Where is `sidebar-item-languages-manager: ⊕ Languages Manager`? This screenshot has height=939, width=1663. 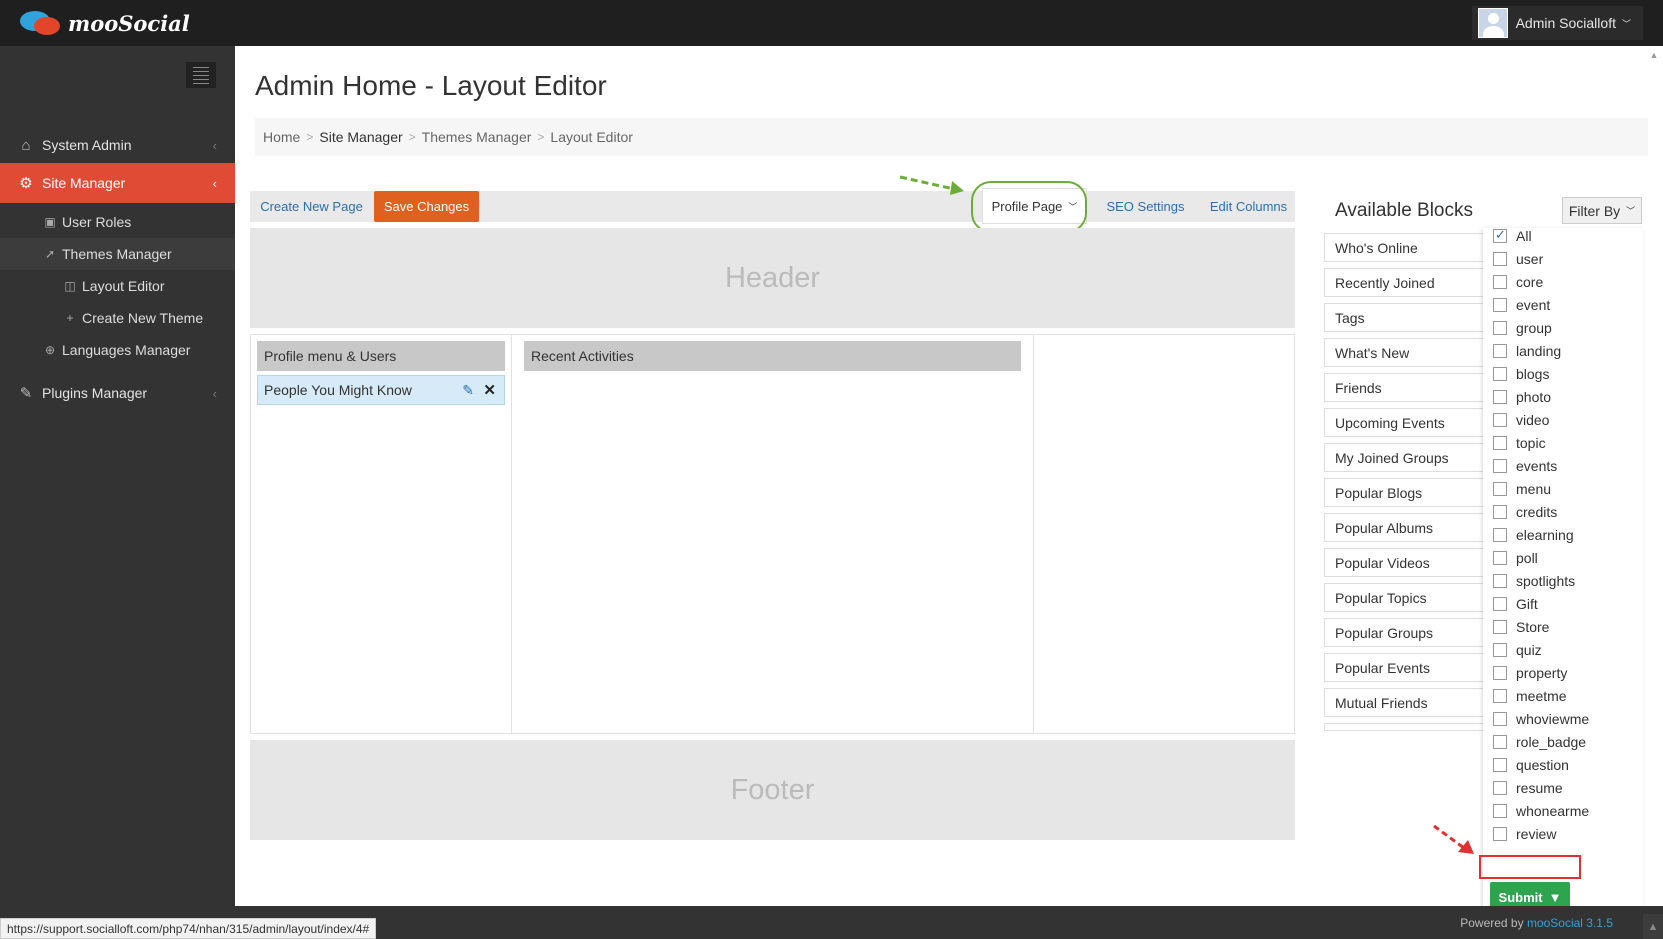
sidebar-item-languages-manager: ⊕ Languages Manager is located at coordinates (117, 350).